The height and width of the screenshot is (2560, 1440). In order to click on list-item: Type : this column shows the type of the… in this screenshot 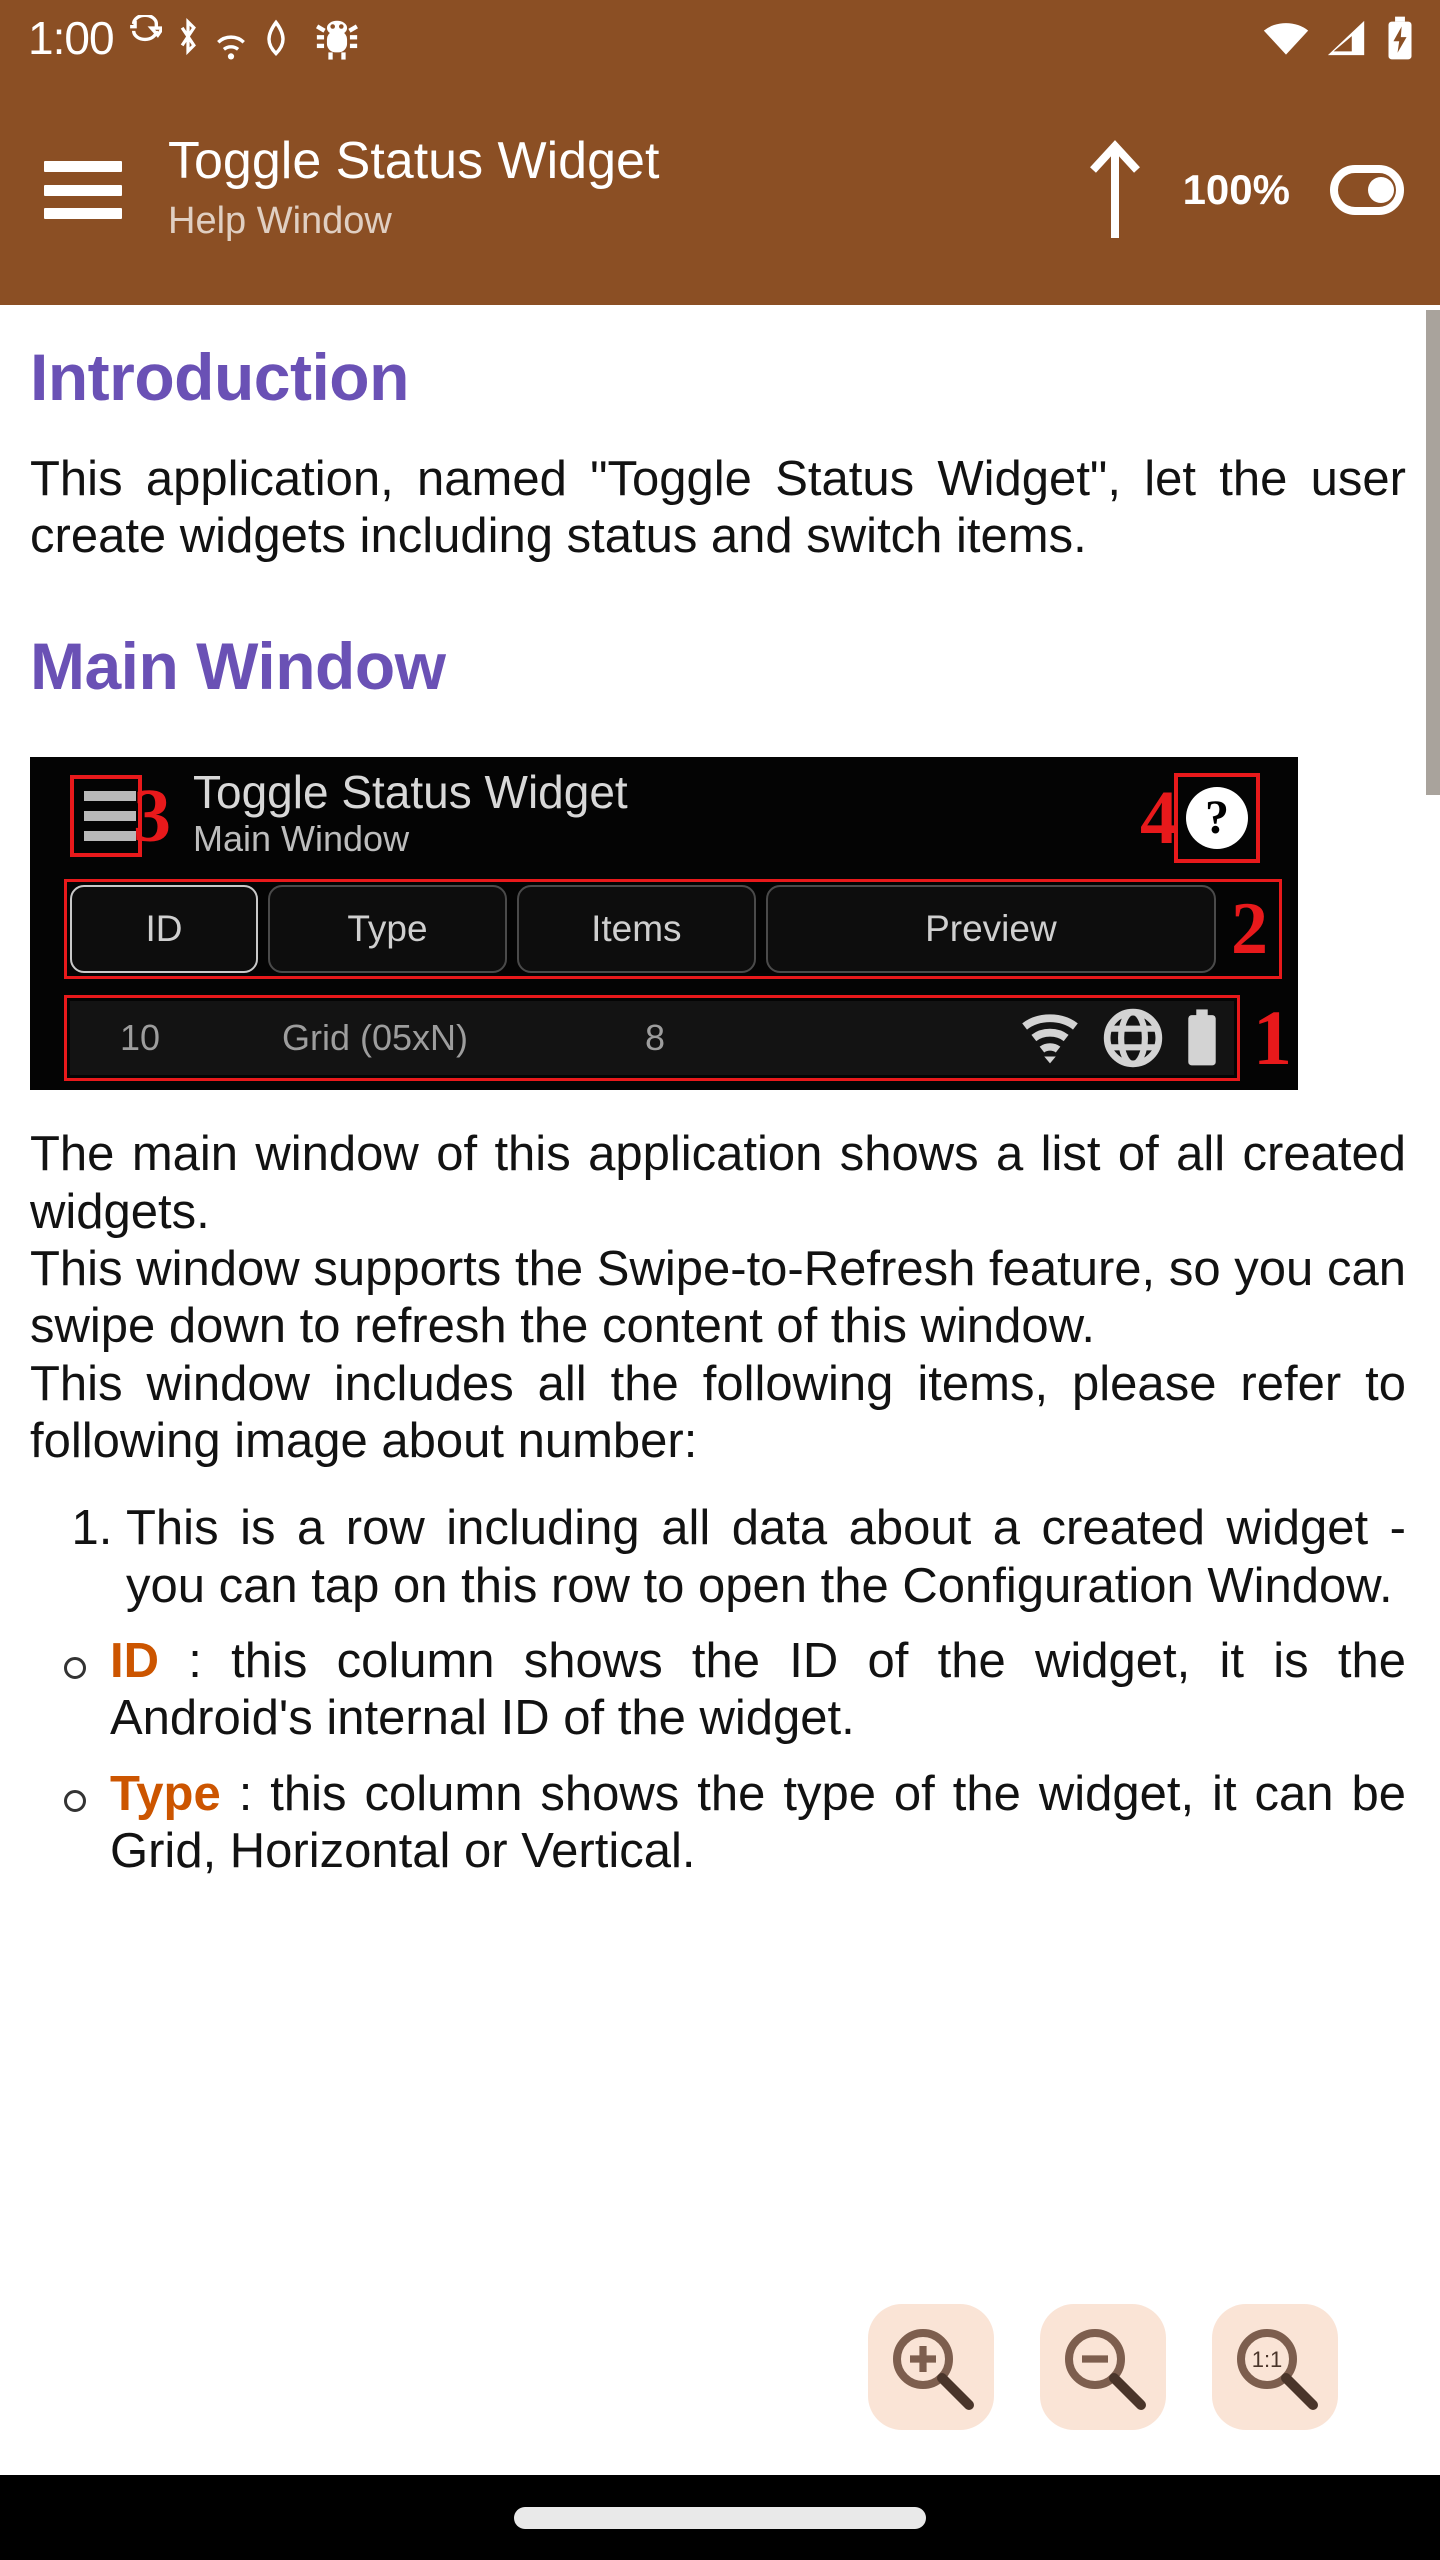, I will do `click(735, 1823)`.